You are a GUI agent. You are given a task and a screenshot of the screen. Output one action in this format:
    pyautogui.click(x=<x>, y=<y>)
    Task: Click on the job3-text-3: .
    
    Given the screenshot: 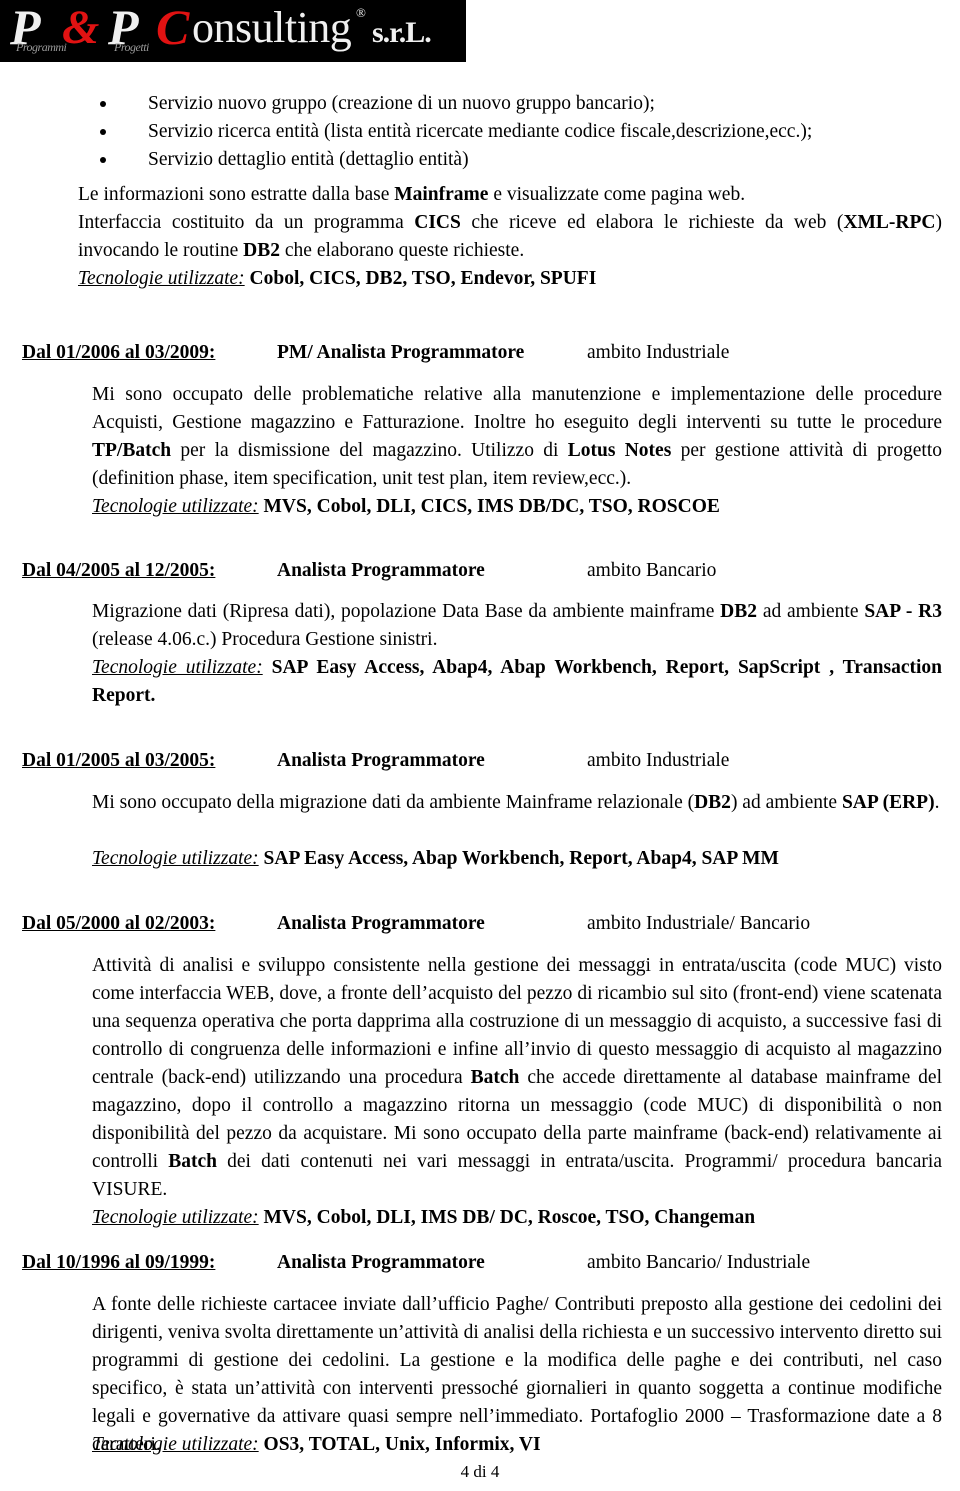 What is the action you would take?
    pyautogui.click(x=937, y=802)
    